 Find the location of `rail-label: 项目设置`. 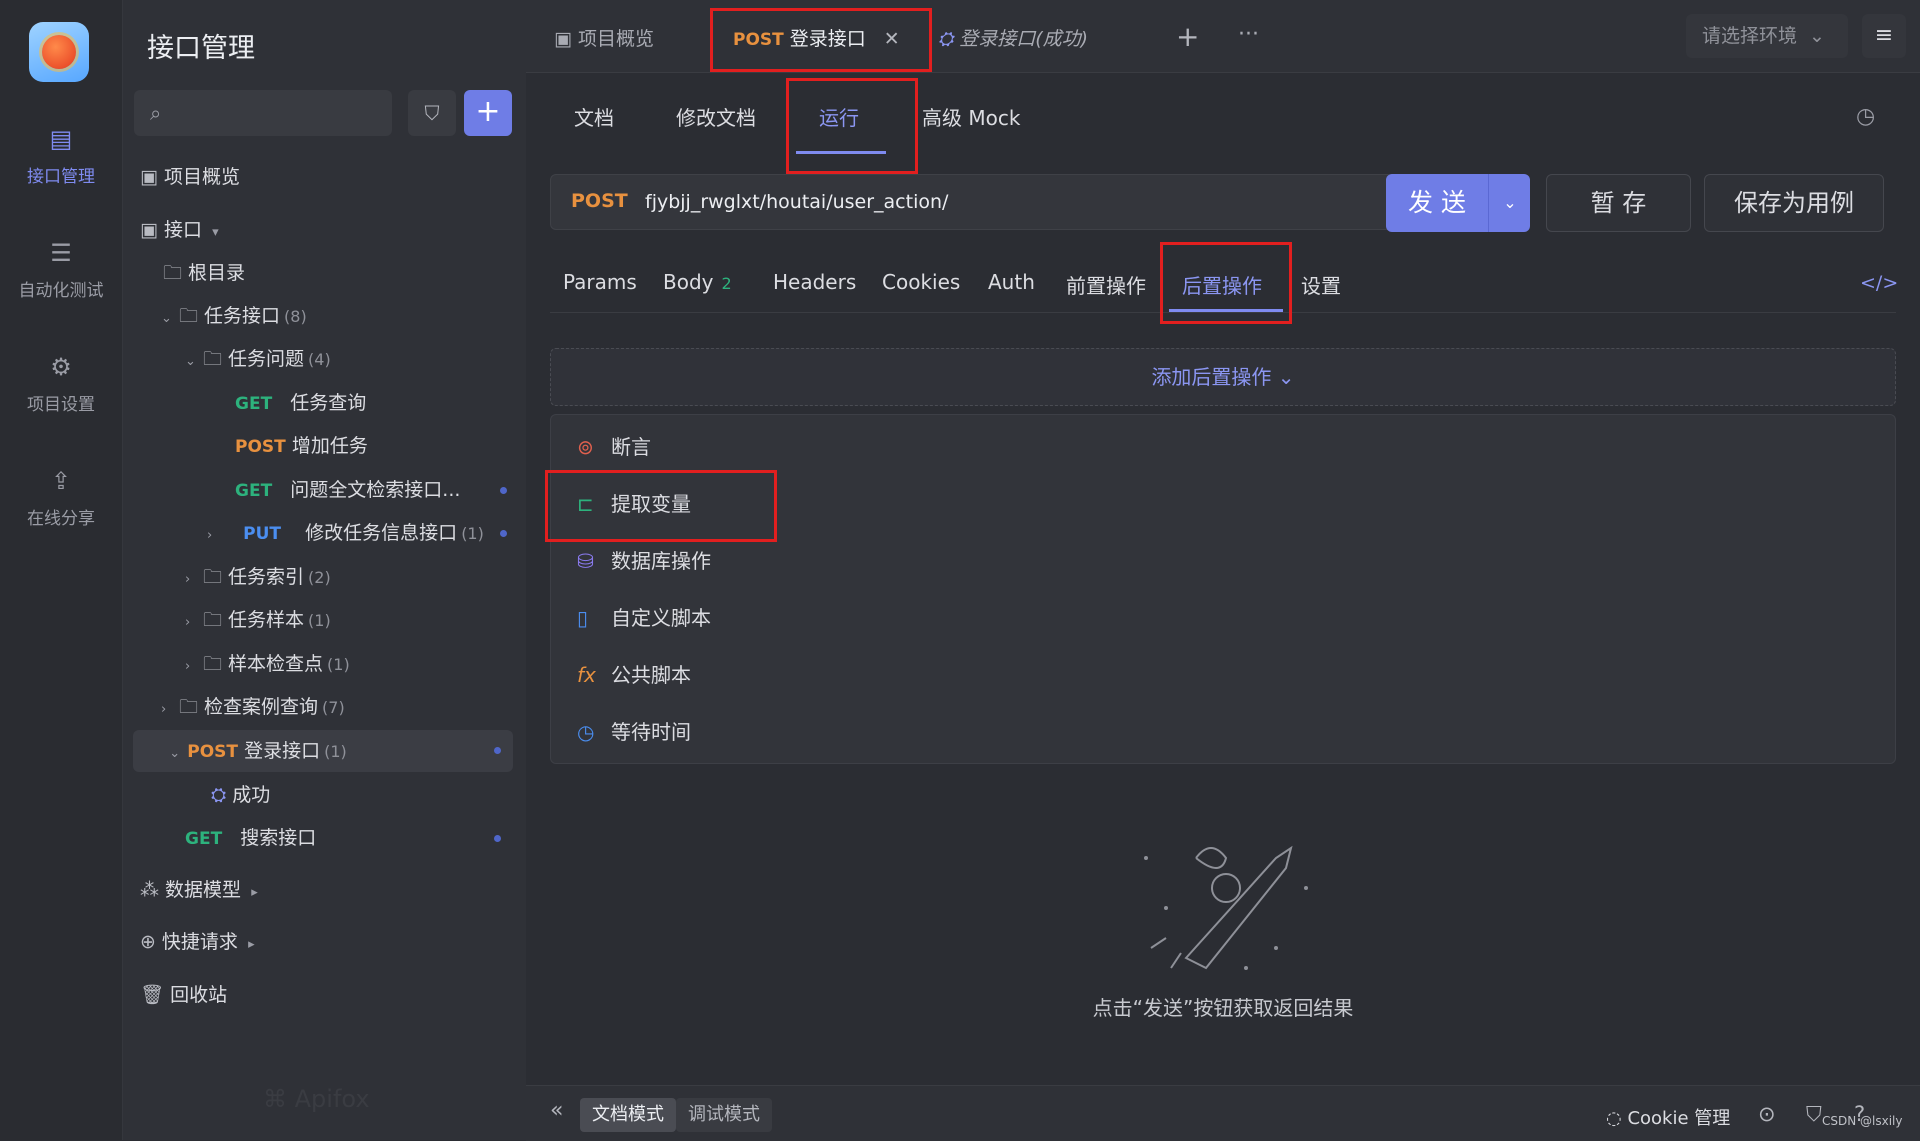

rail-label: 项目设置 is located at coordinates (61, 405).